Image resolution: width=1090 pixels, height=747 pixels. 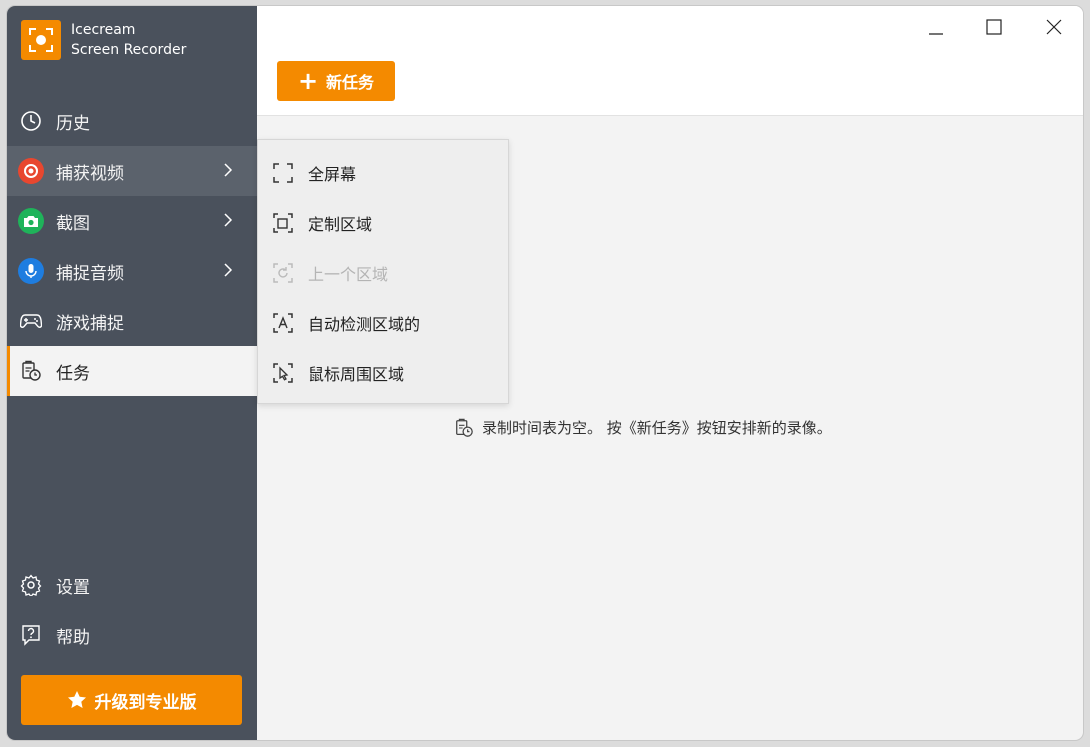 I want to click on sidebar-item-tasks: 任务, so click(x=132, y=371).